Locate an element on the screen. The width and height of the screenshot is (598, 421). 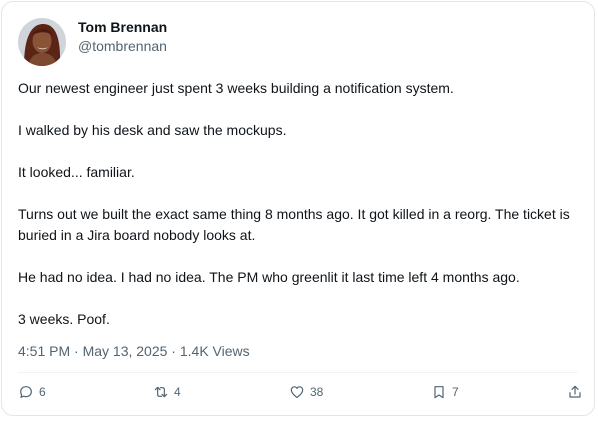
author-handle: @tombrennan is located at coordinates (122, 46).